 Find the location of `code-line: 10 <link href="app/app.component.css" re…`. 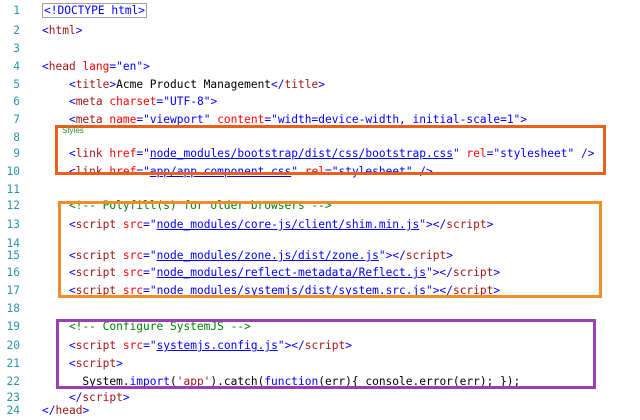

code-line: 10 <link href="app/app.component.css" re… is located at coordinates (320, 172).